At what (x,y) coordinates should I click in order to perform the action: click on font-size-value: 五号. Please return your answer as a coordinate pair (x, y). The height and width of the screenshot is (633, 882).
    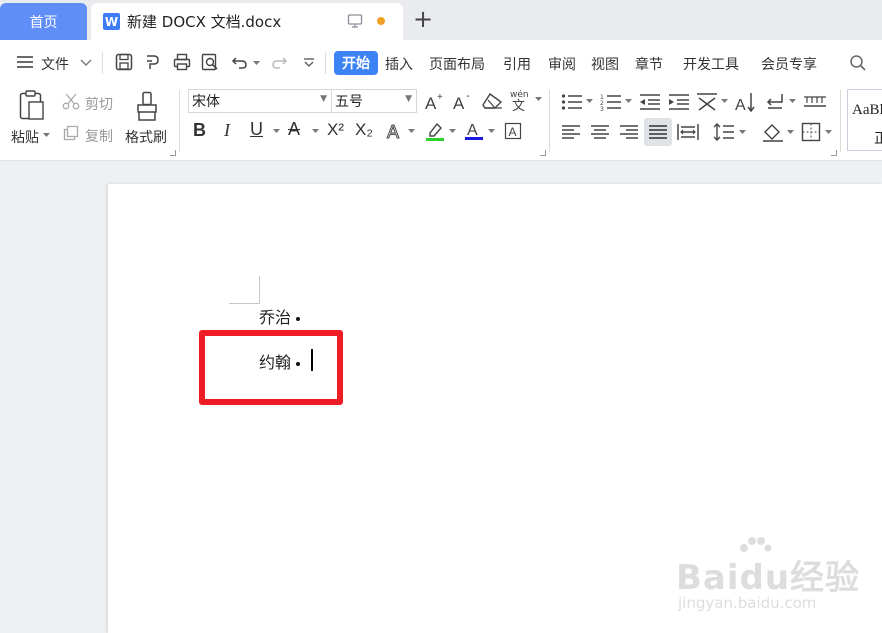
    Looking at the image, I should click on (349, 102).